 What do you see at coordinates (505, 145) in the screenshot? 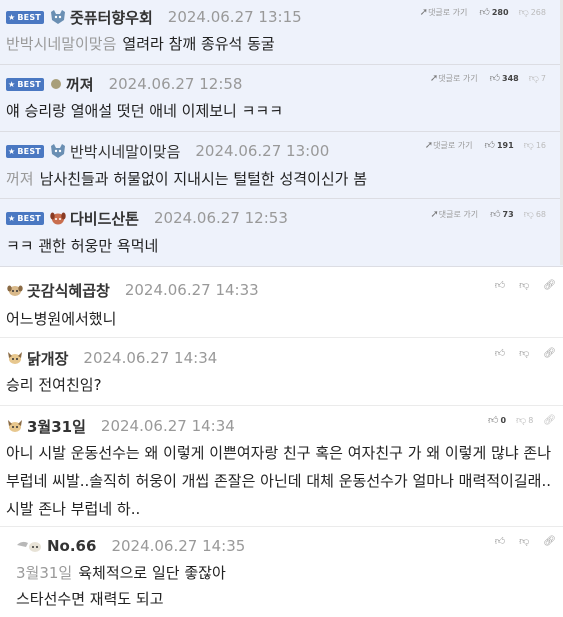
I see `like-count: 191` at bounding box center [505, 145].